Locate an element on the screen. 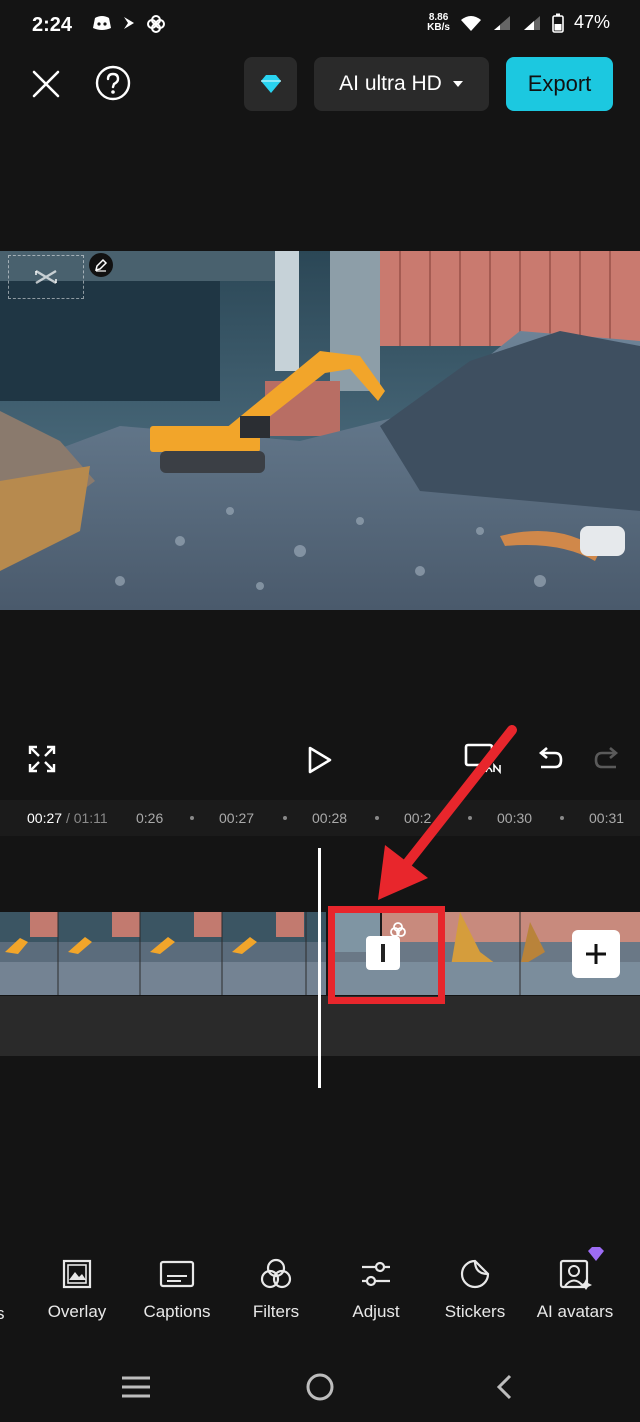  captions-icon is located at coordinates (177, 1274).